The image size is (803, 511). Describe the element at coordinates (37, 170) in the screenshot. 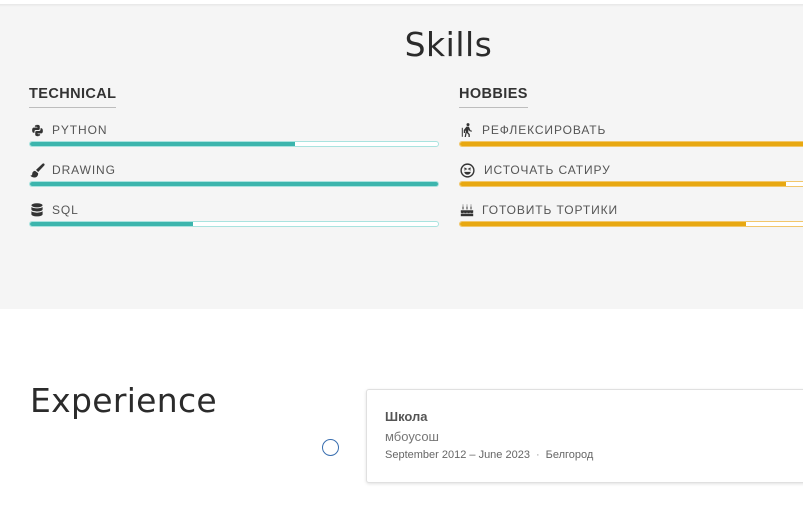

I see `paintbrush-icon` at that location.